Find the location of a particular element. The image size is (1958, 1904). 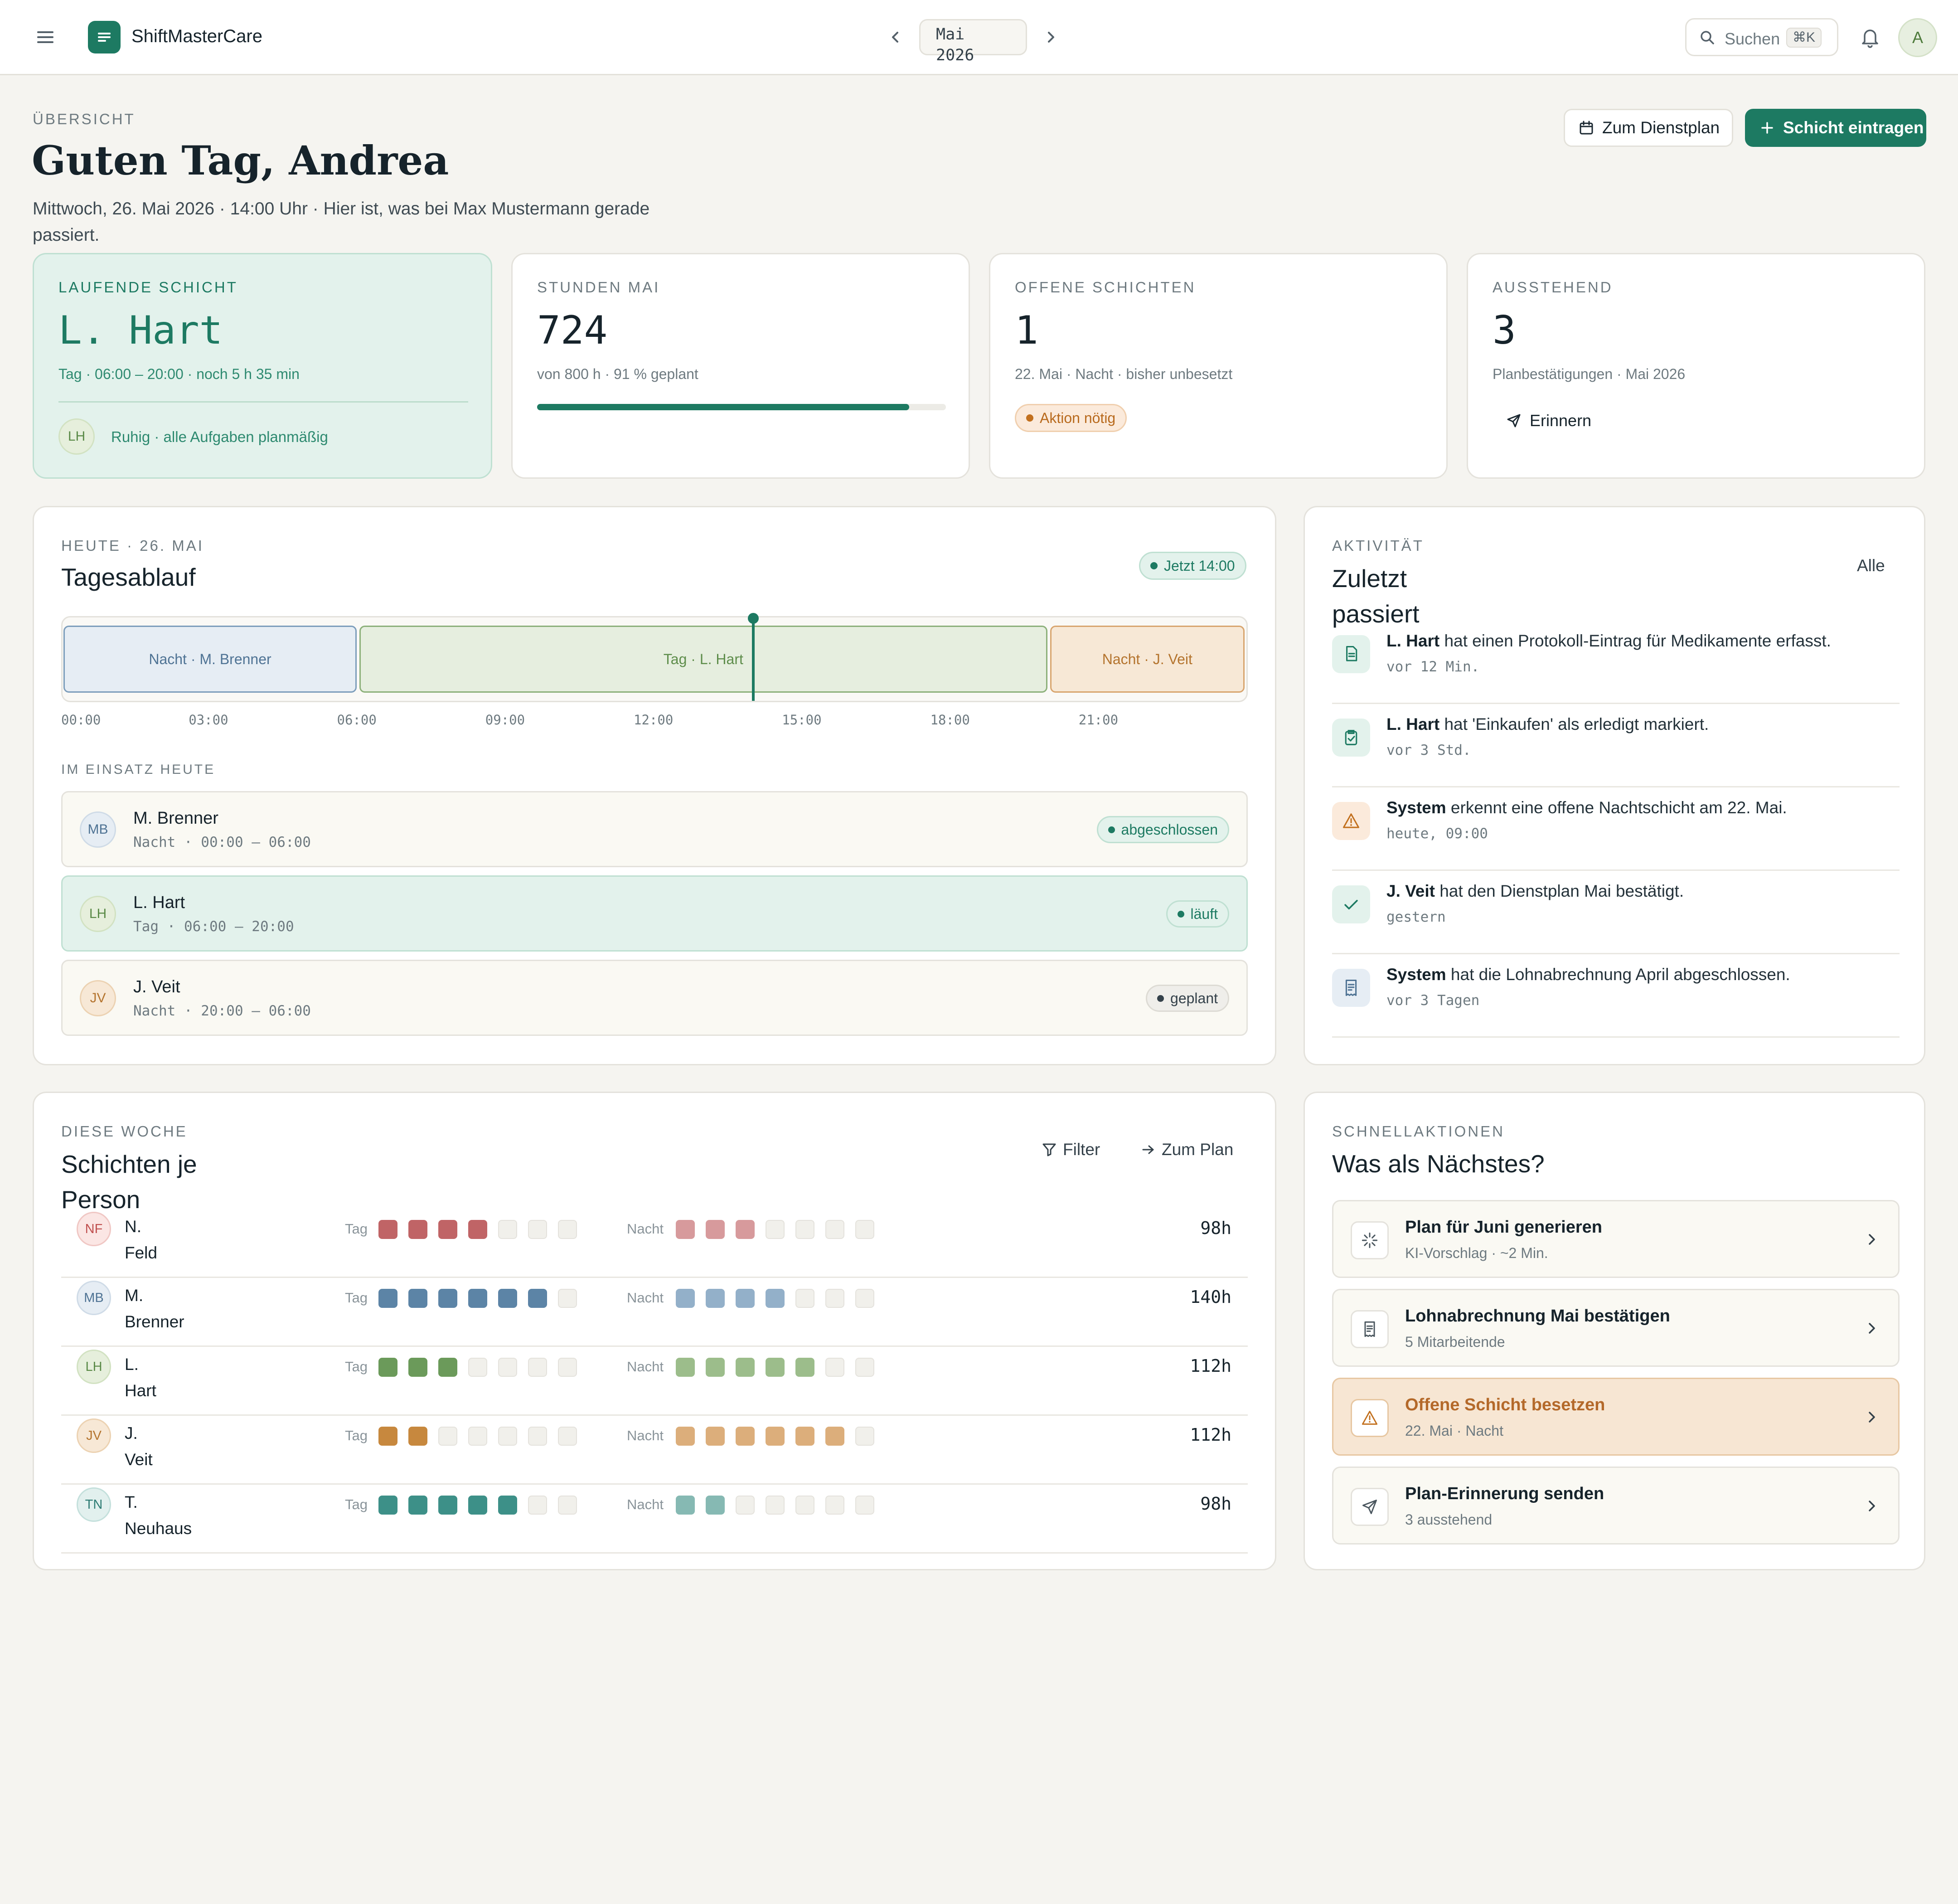

sparkle-icon is located at coordinates (1370, 1240).